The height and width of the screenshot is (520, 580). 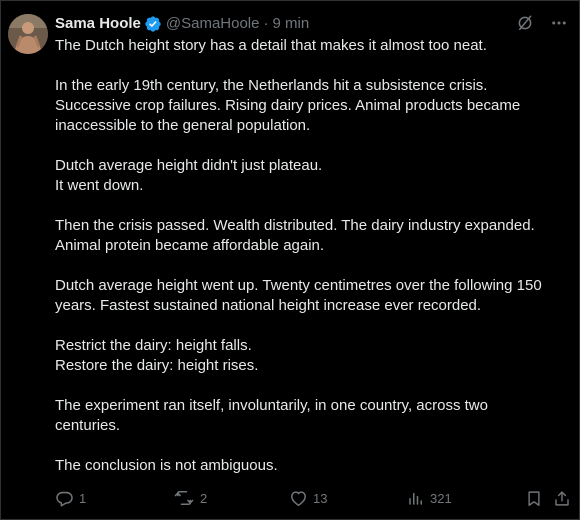 I want to click on reply-icon, so click(x=64, y=498).